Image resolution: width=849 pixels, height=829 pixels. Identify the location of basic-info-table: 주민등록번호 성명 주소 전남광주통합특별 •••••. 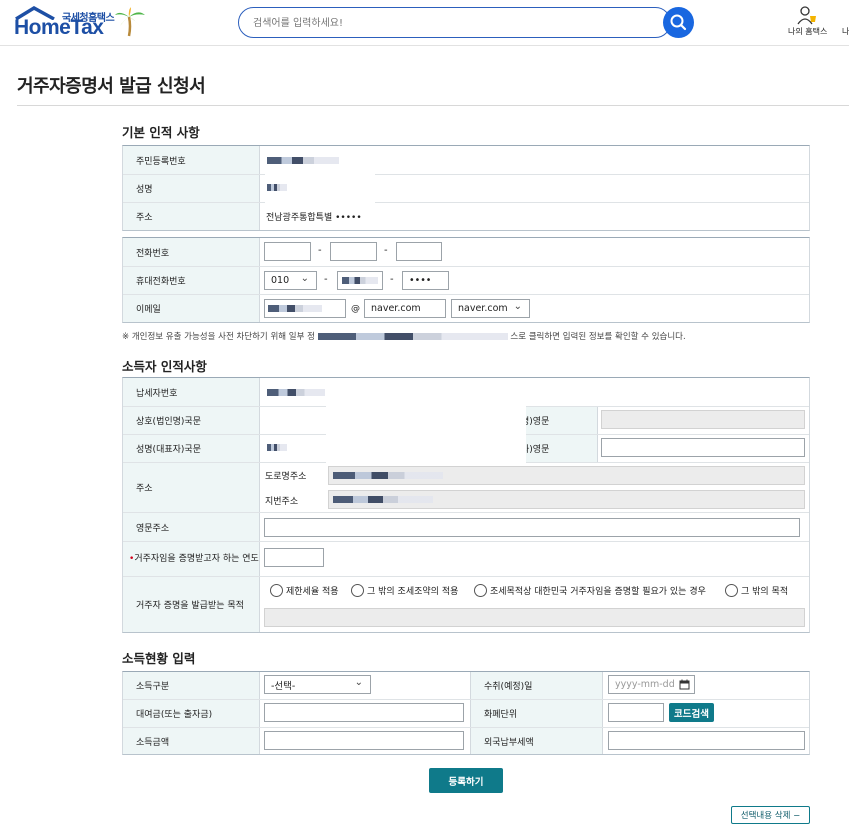
(466, 188).